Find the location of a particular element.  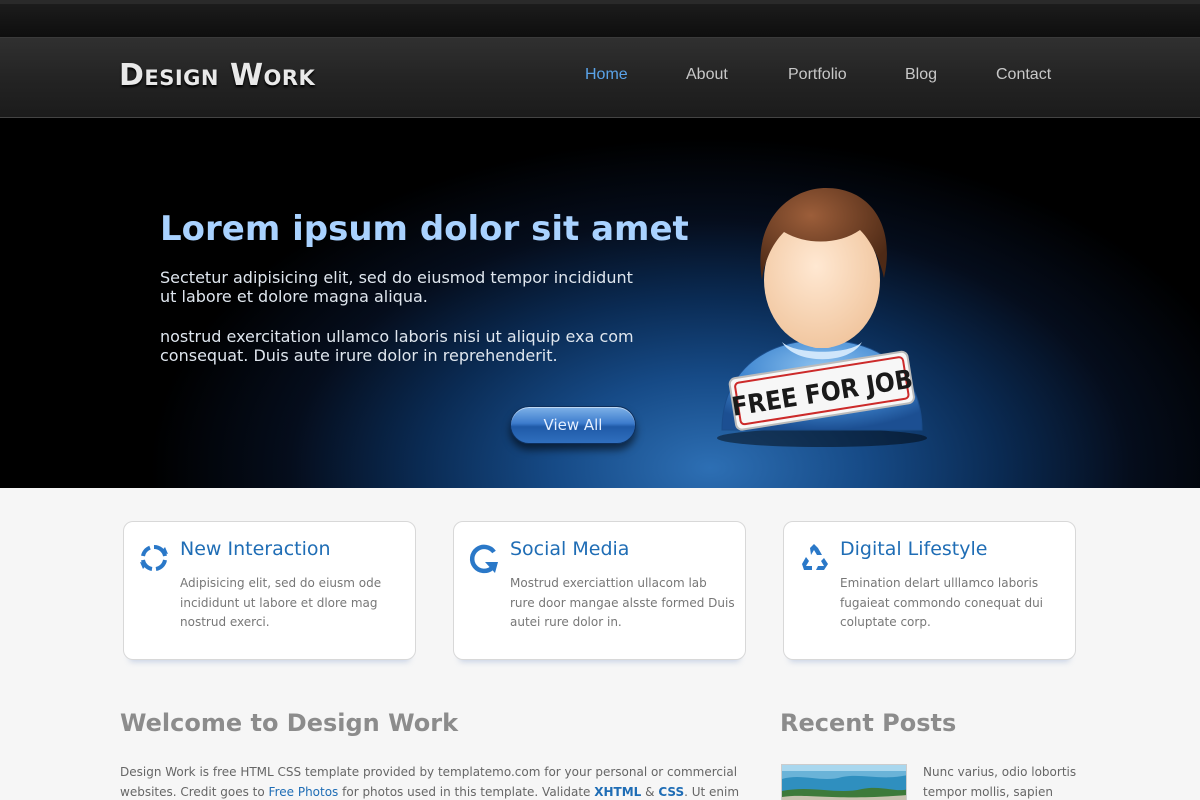

free-photos-link: Free Photos is located at coordinates (304, 792).